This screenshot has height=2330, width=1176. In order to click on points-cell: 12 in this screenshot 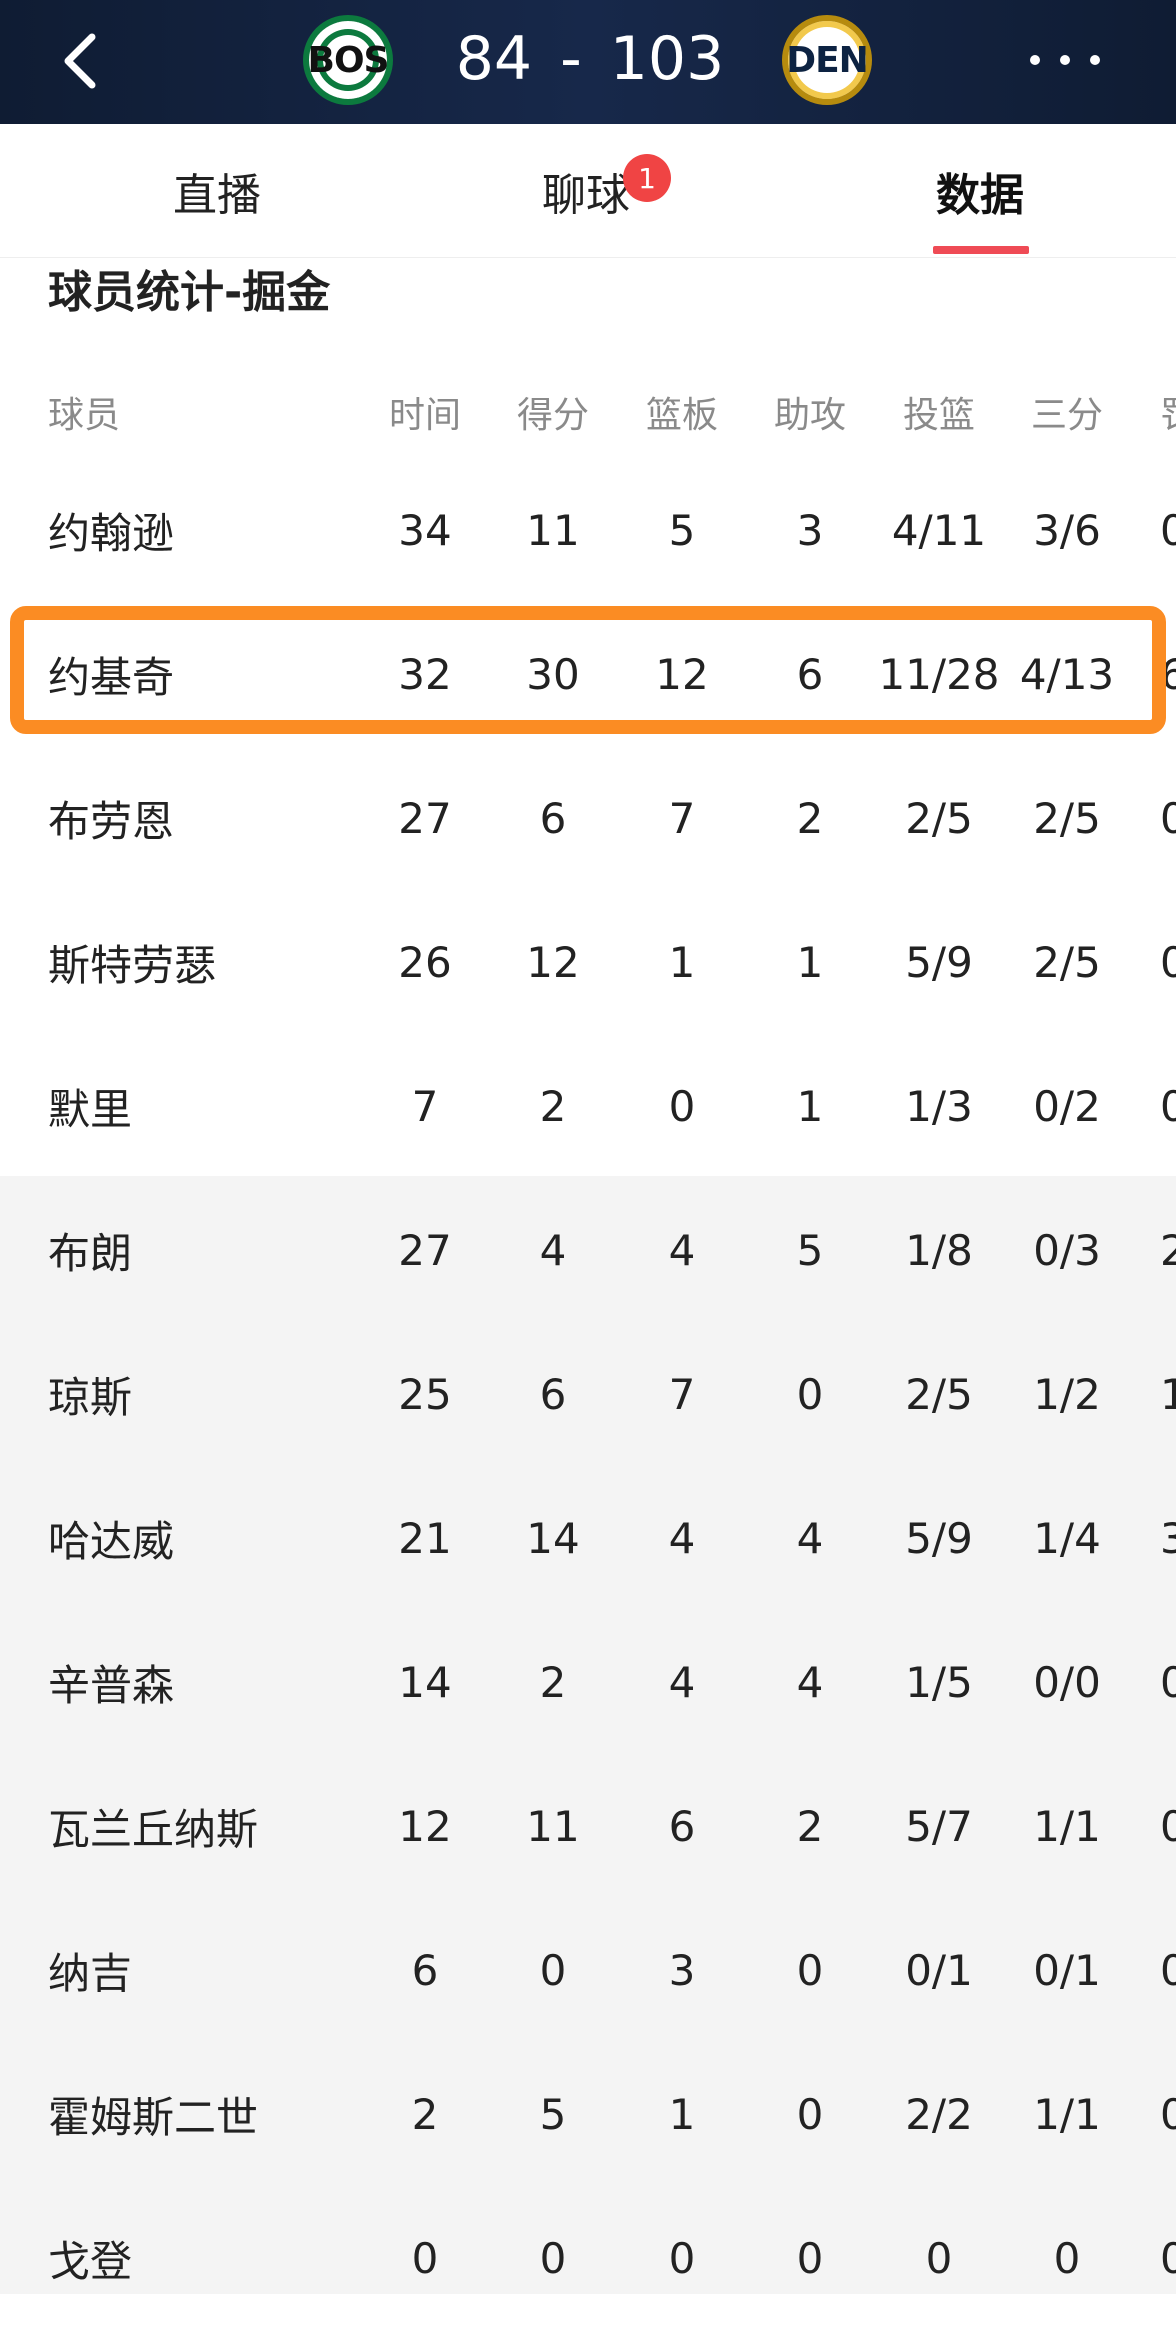, I will do `click(553, 962)`.